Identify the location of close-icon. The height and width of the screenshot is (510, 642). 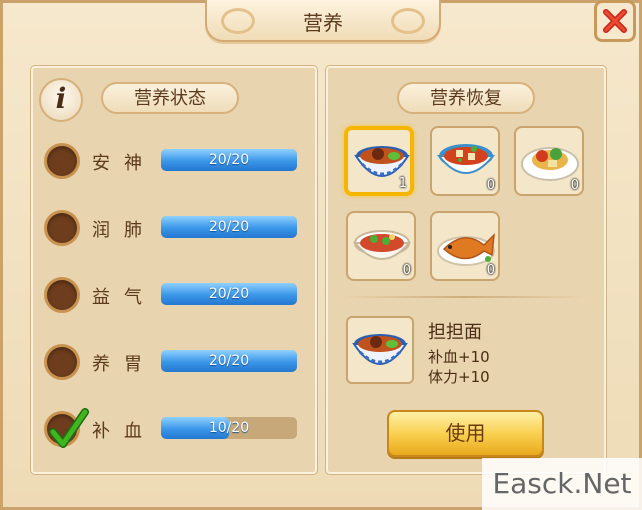
(615, 21).